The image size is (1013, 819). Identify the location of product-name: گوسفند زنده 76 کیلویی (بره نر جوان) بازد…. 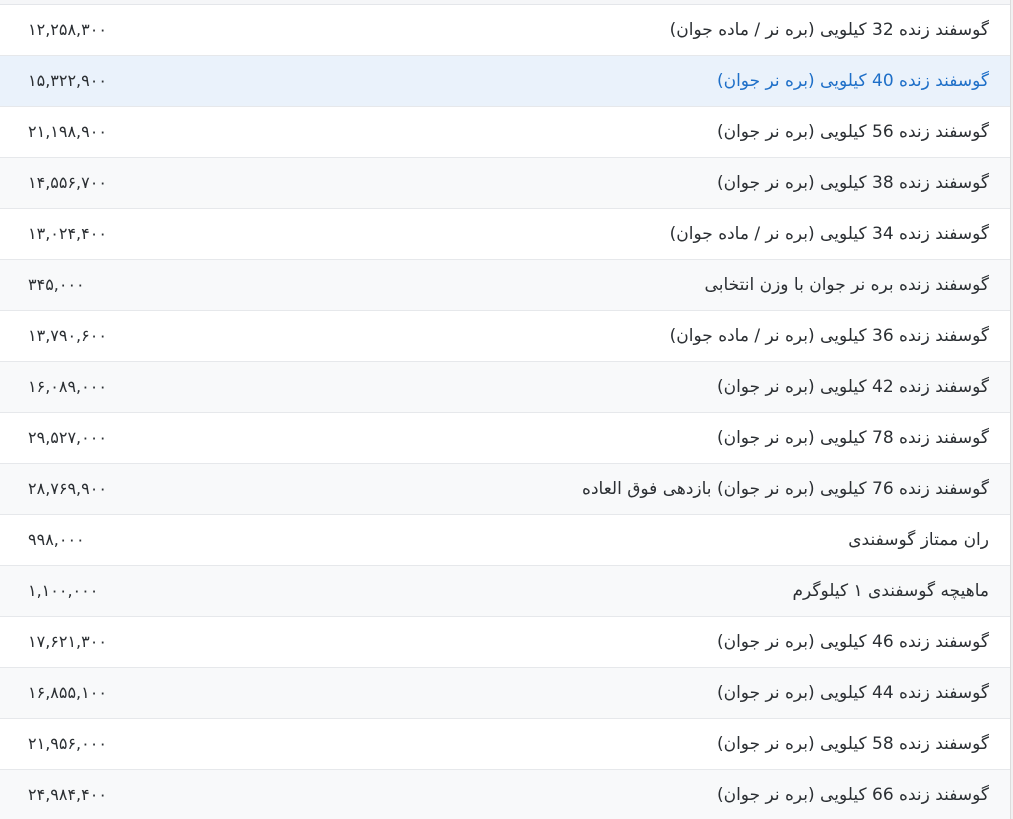
(785, 489).